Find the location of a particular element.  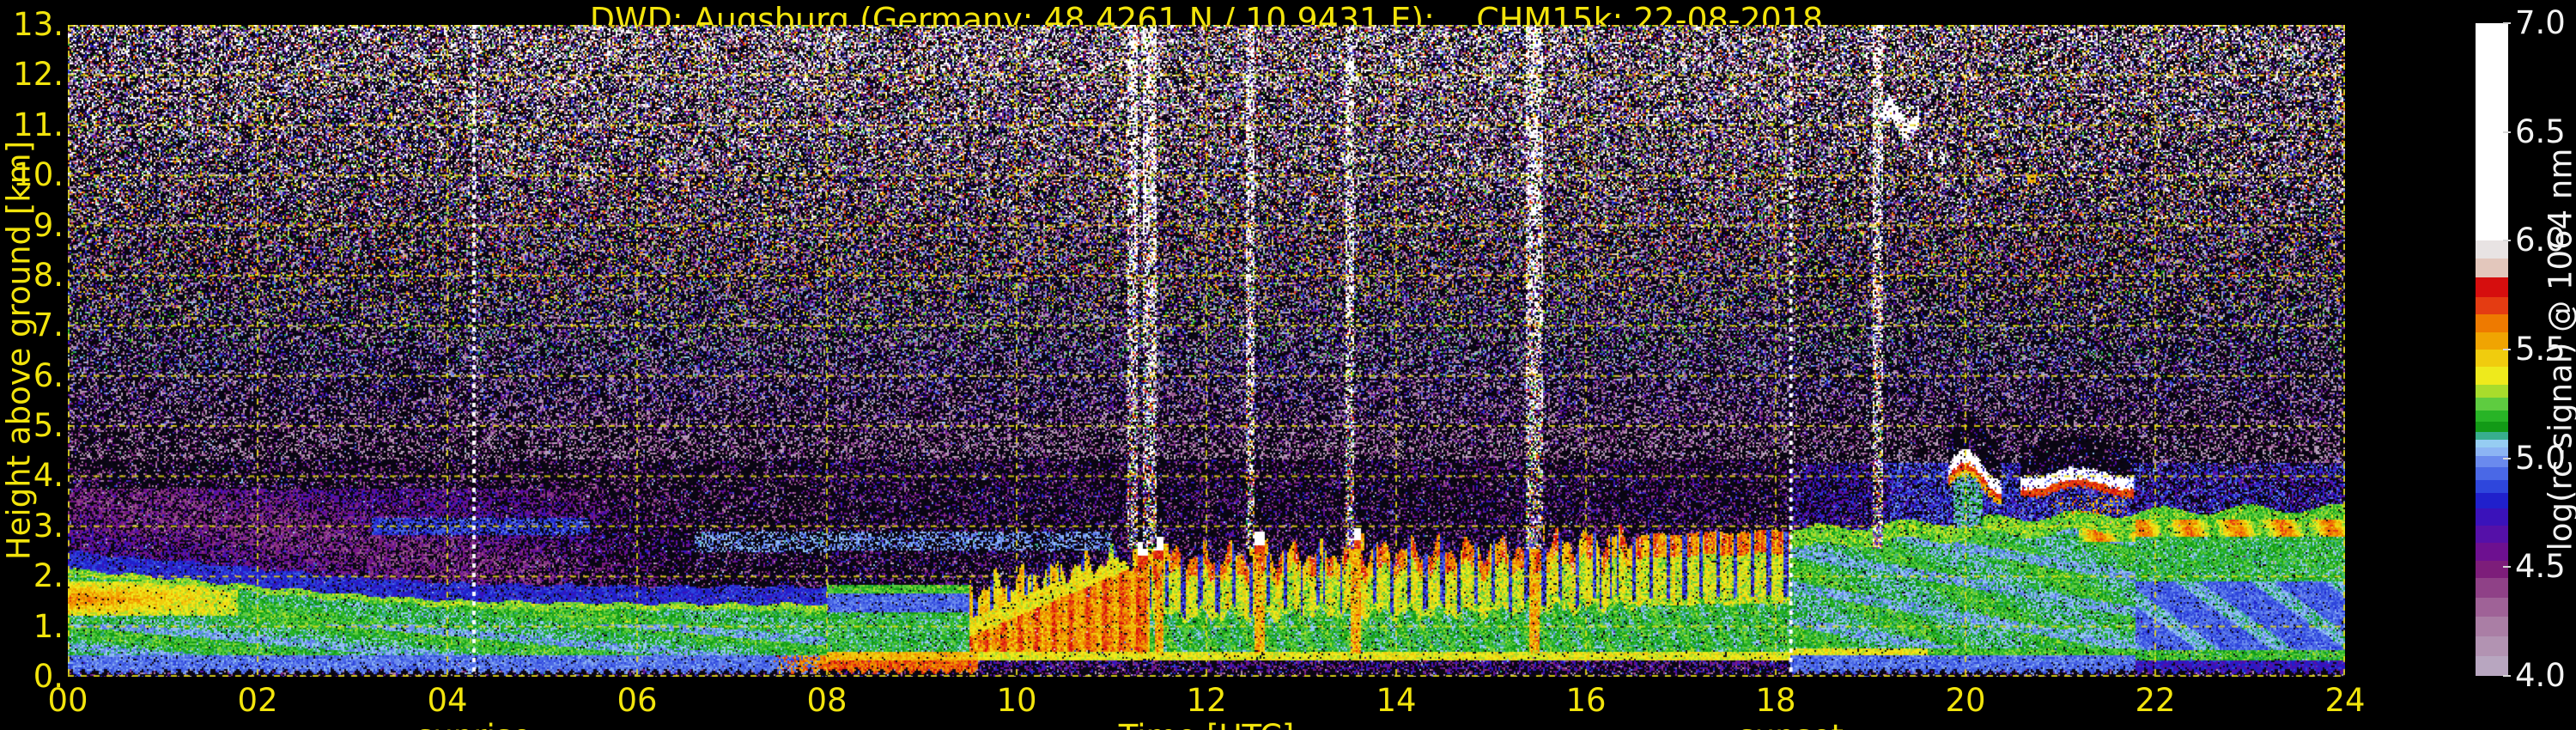

y-axis-label: Height above ground [km] is located at coordinates (19, 350).